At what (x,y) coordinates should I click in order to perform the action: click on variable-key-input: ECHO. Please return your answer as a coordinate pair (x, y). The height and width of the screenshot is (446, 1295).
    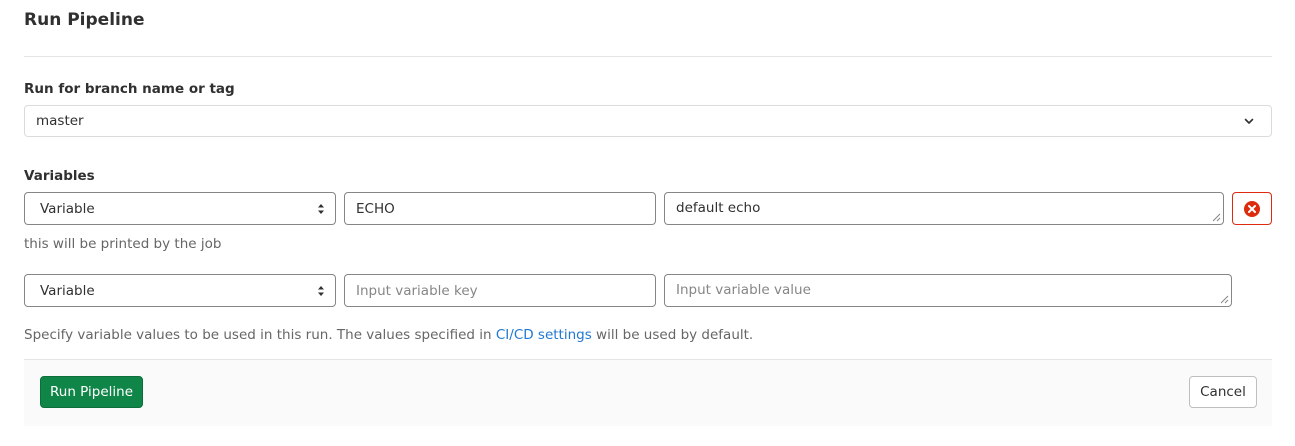
    Looking at the image, I should click on (500, 208).